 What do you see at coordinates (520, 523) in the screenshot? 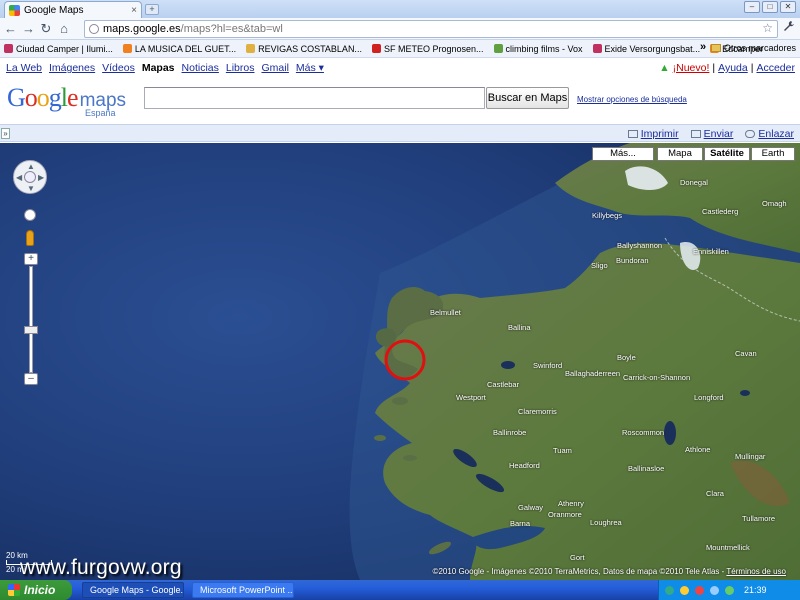
I see `place-label: Barna` at bounding box center [520, 523].